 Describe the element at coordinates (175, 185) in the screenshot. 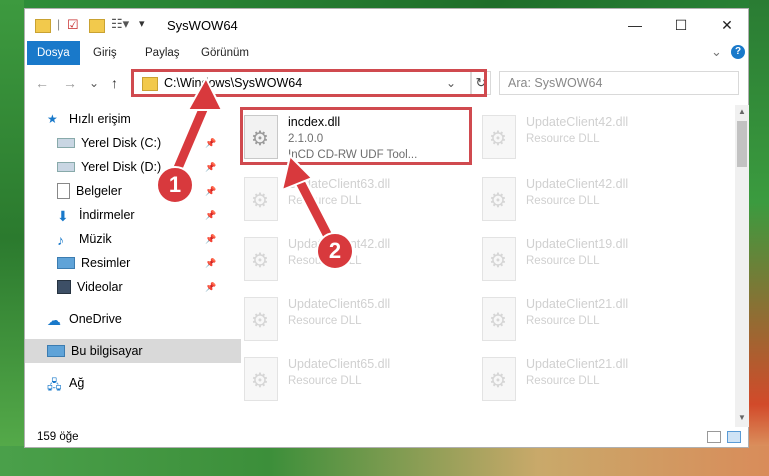

I see `step-marker-1: 1` at that location.